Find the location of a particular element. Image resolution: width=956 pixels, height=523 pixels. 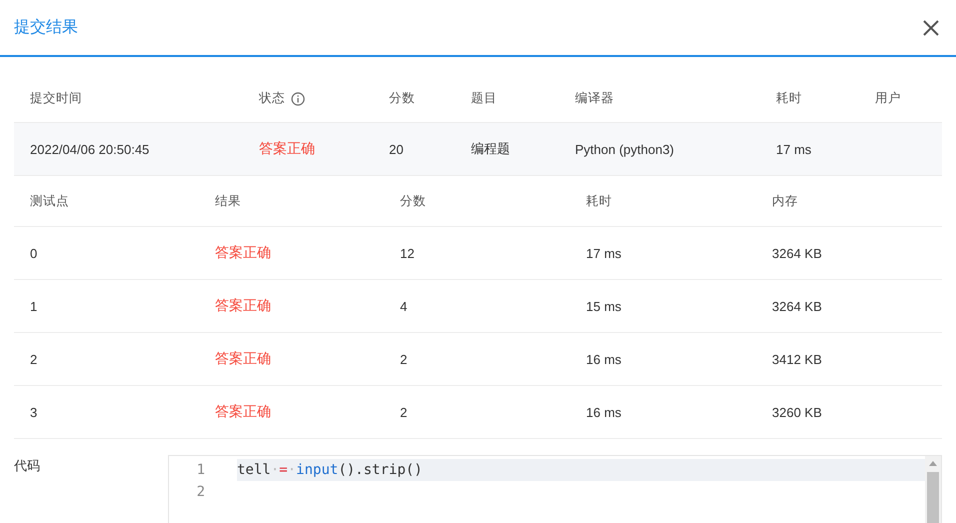

table-cell: 3 is located at coordinates (34, 412).